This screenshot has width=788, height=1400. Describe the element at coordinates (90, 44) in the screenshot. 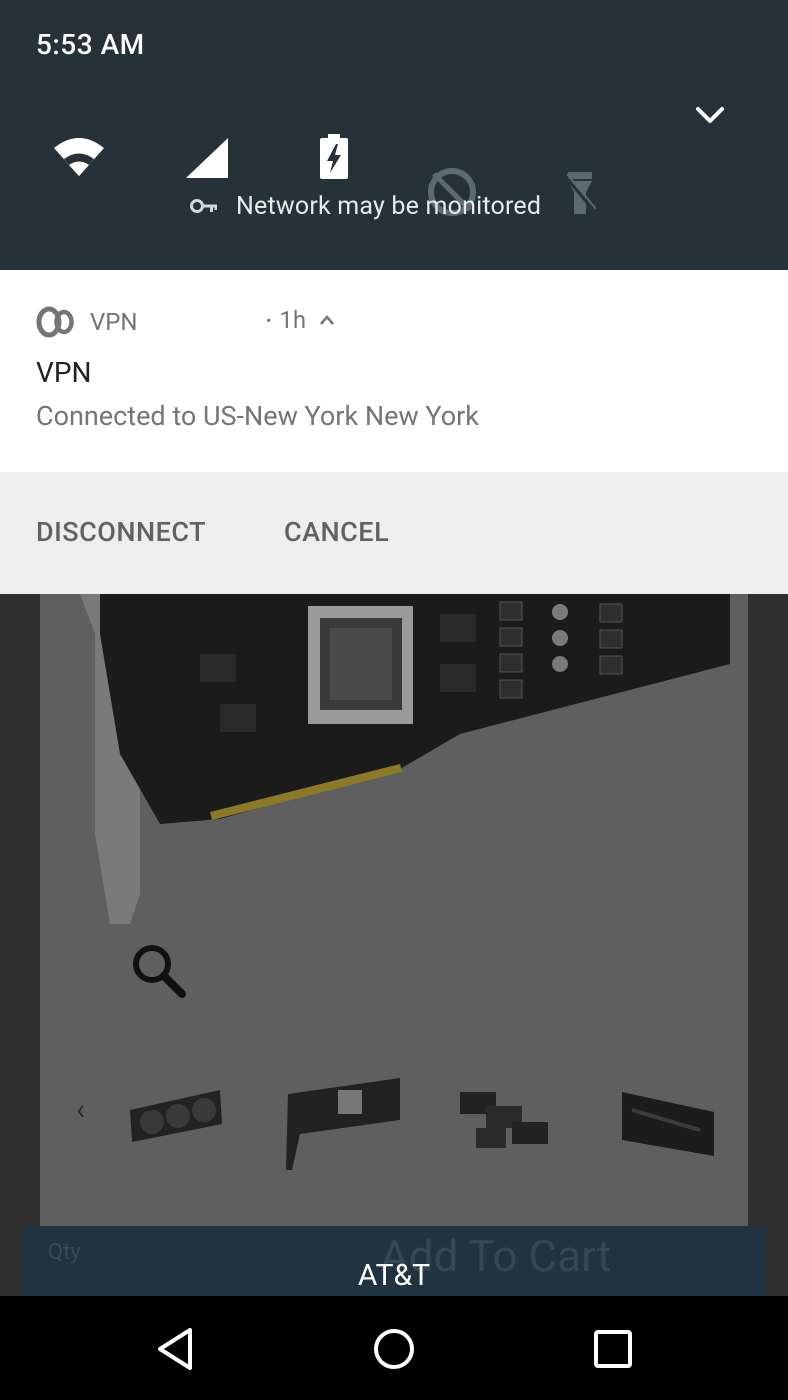

I see `status-time: 5:53 AM` at that location.